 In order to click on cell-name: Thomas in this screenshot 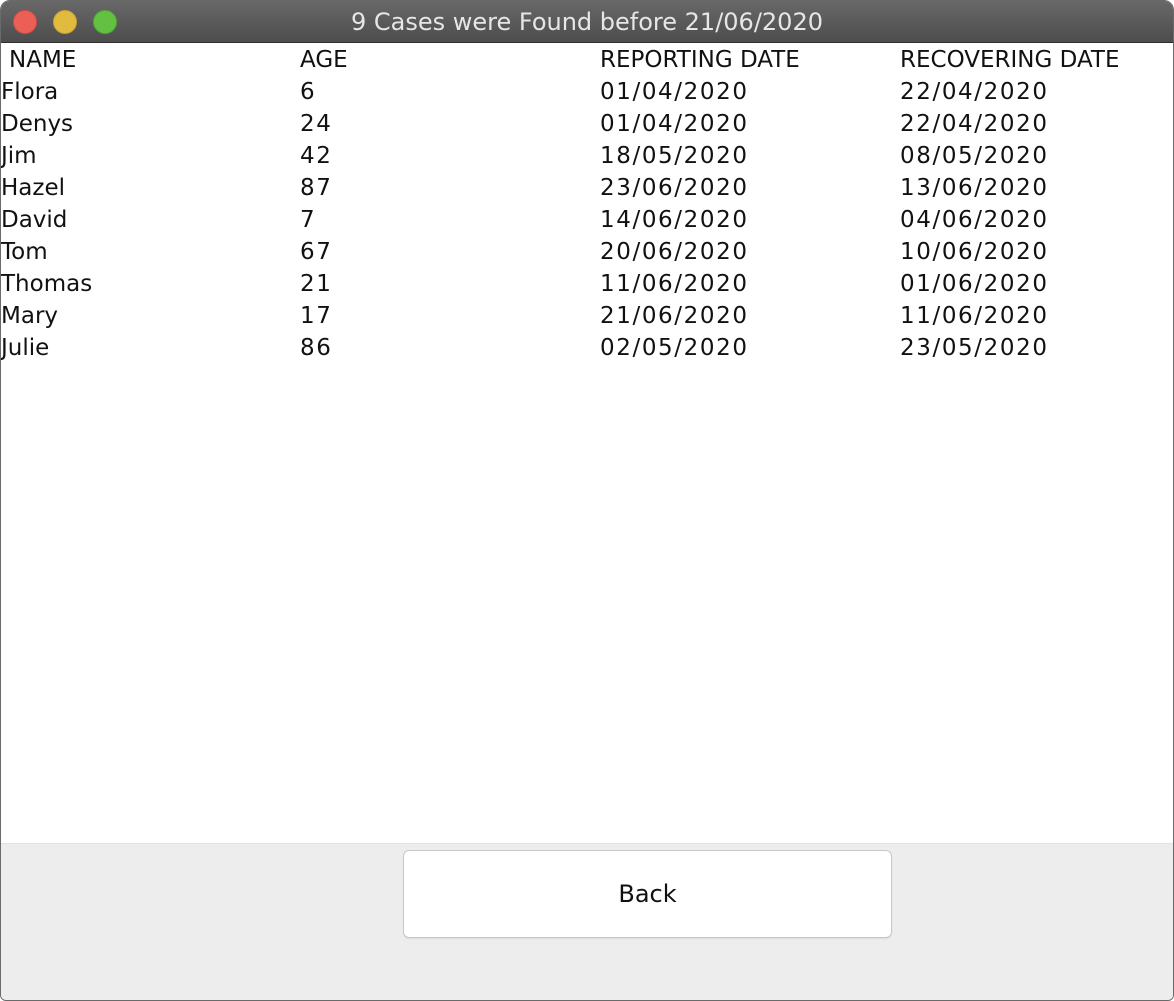, I will do `click(47, 284)`.